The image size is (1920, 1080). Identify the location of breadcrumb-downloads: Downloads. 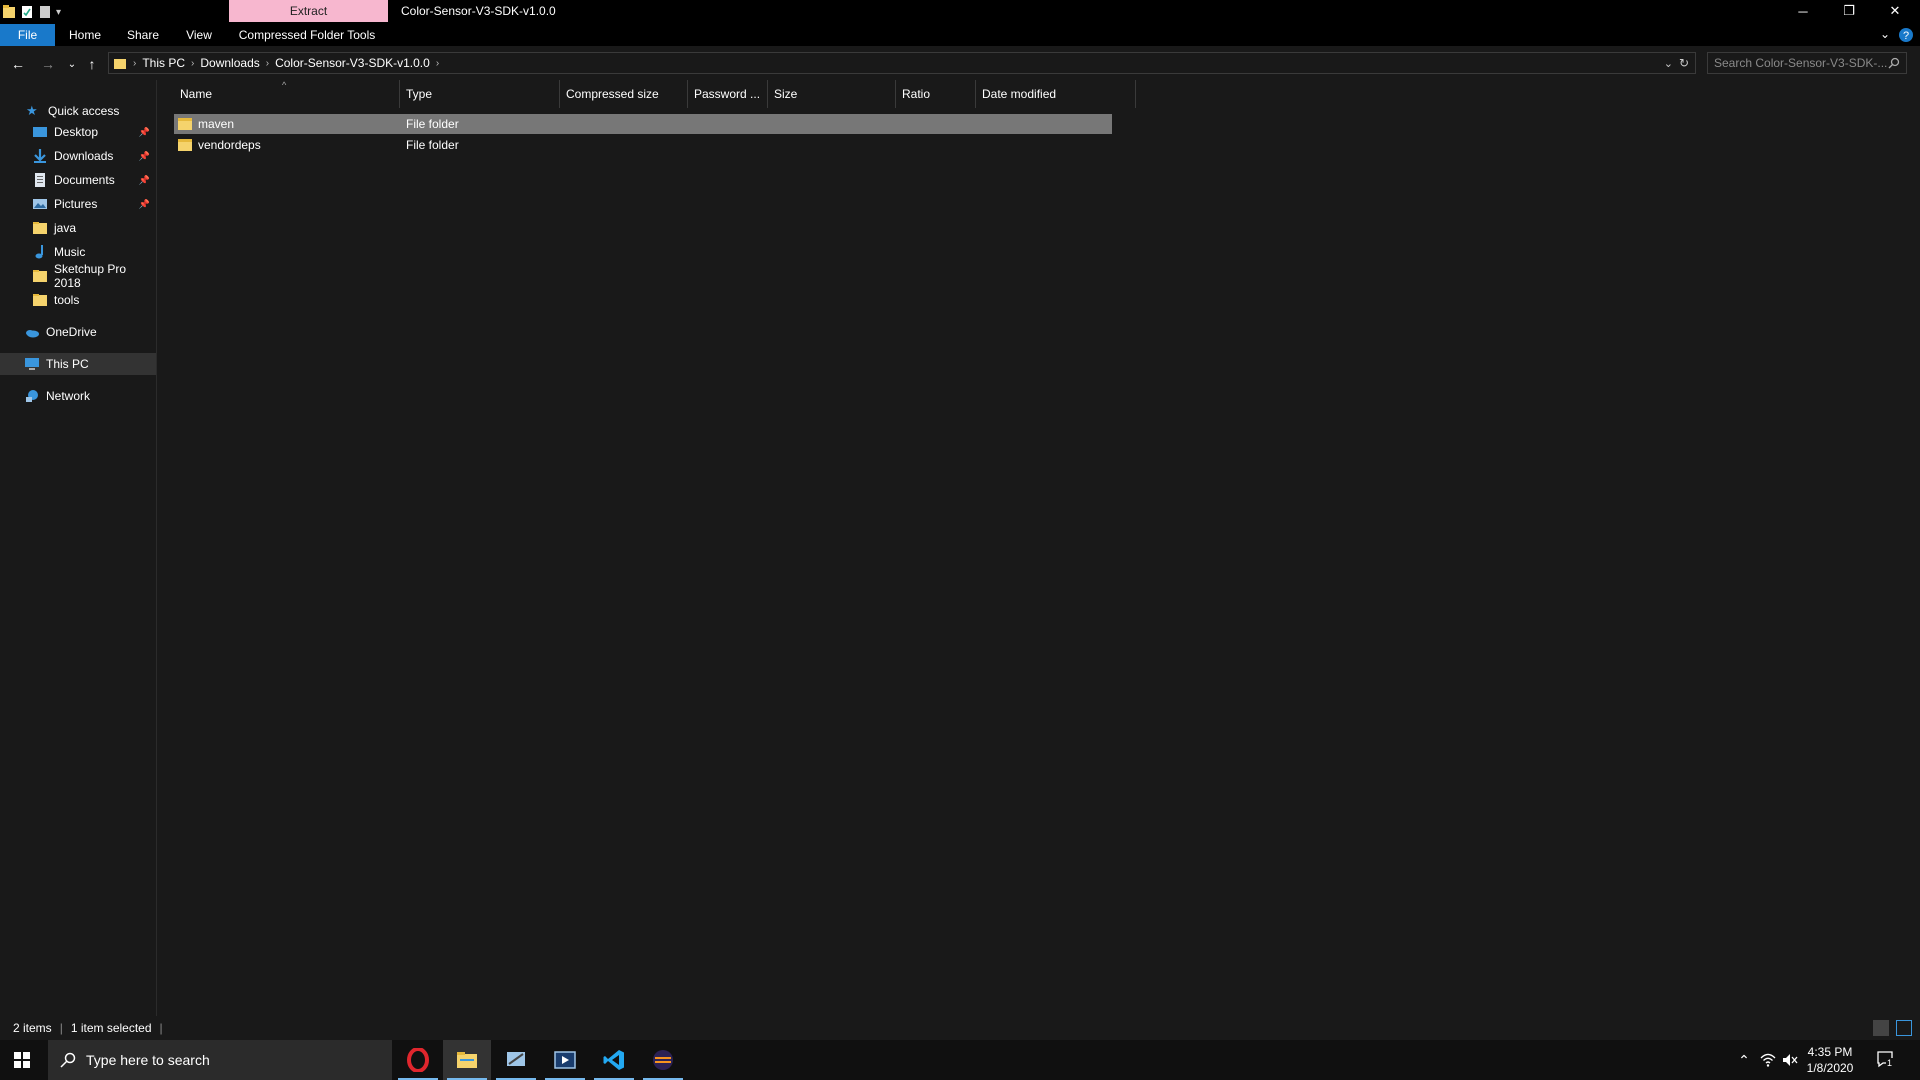
(229, 63).